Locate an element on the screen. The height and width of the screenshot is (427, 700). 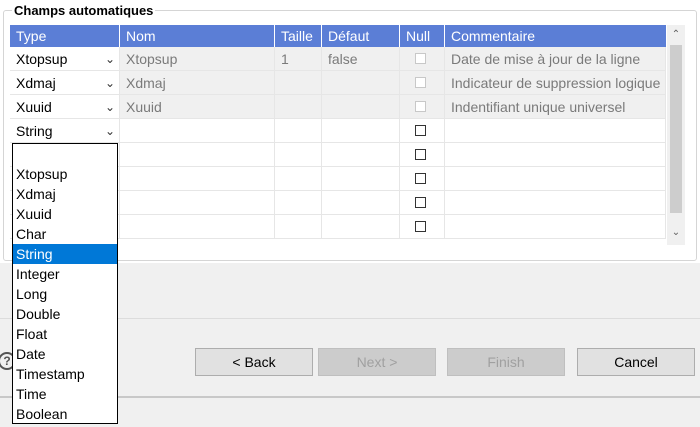
dropdown-option-empty is located at coordinates (65, 154).